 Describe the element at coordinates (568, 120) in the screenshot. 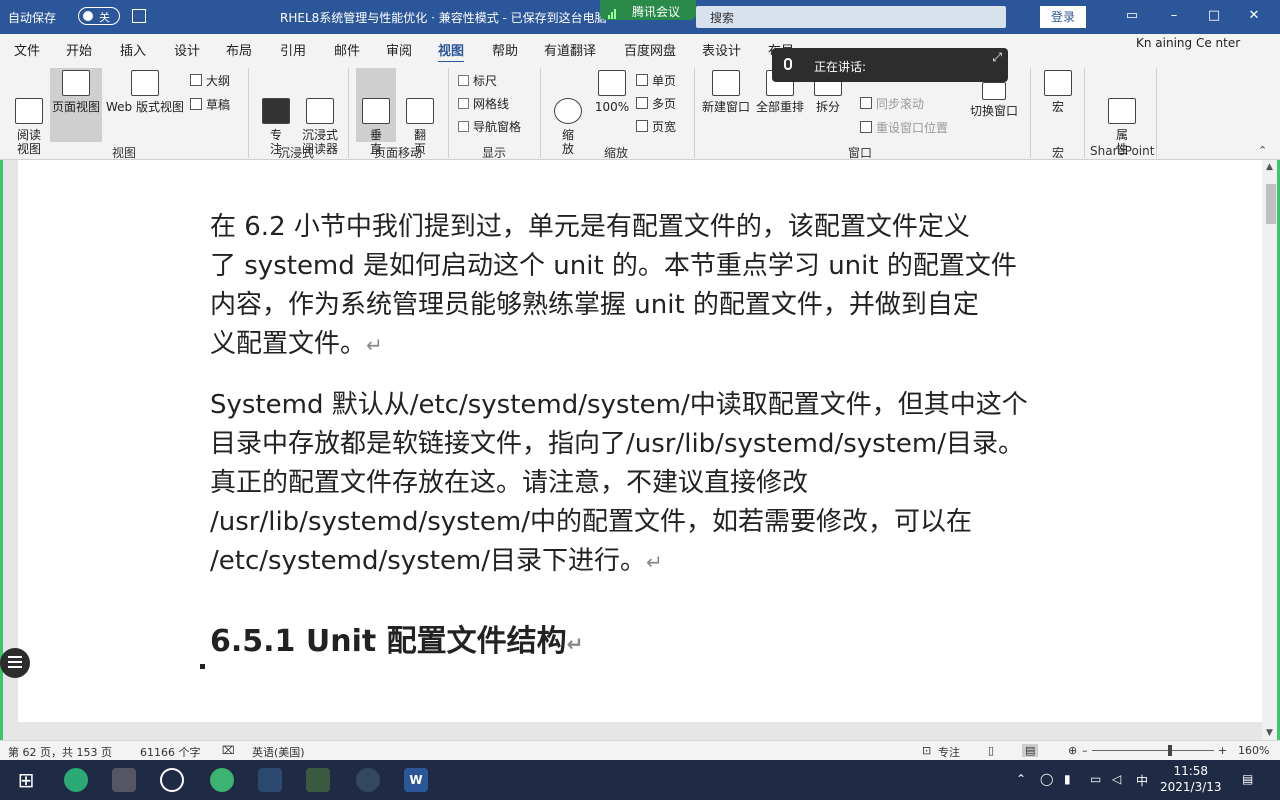

I see `zoom-button: 缩 放` at that location.